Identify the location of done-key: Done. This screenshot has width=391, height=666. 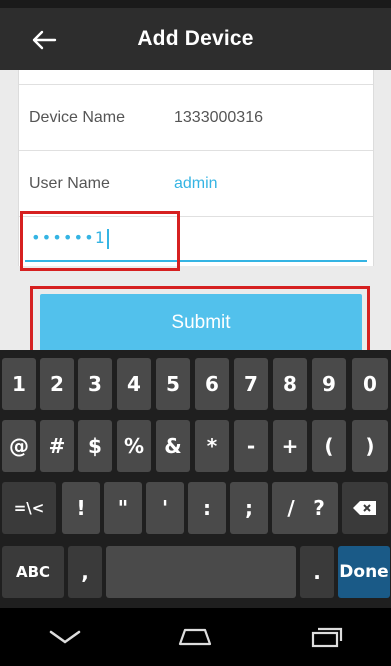
(364, 572).